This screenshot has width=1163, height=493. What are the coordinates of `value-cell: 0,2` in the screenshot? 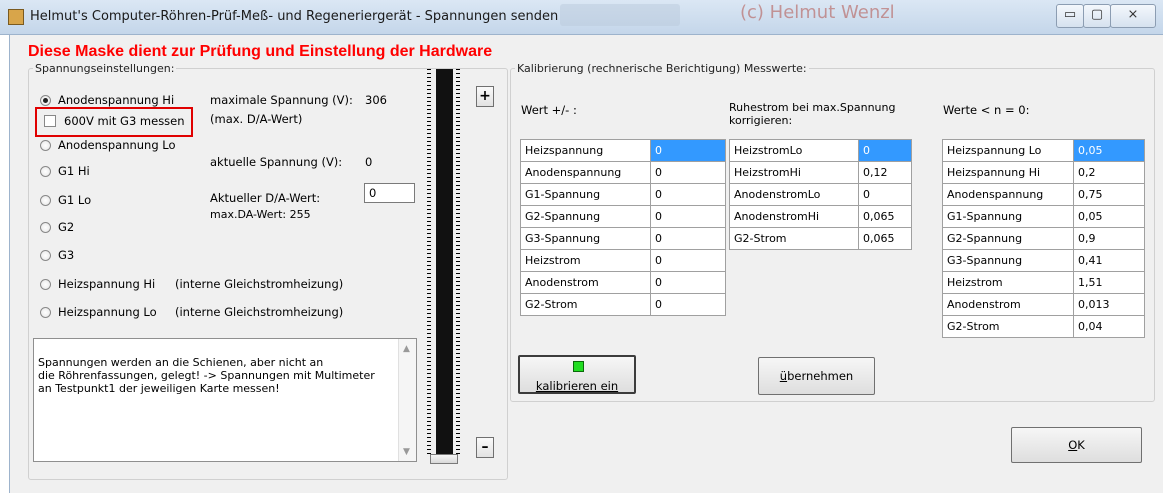 It's located at (1109, 172).